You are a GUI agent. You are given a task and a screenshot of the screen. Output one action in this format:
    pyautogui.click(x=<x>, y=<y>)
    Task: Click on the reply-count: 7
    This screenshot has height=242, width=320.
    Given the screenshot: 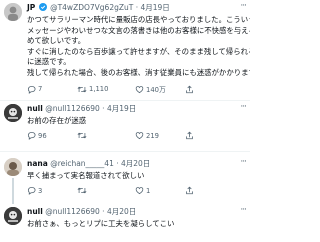 What is the action you would take?
    pyautogui.click(x=40, y=89)
    